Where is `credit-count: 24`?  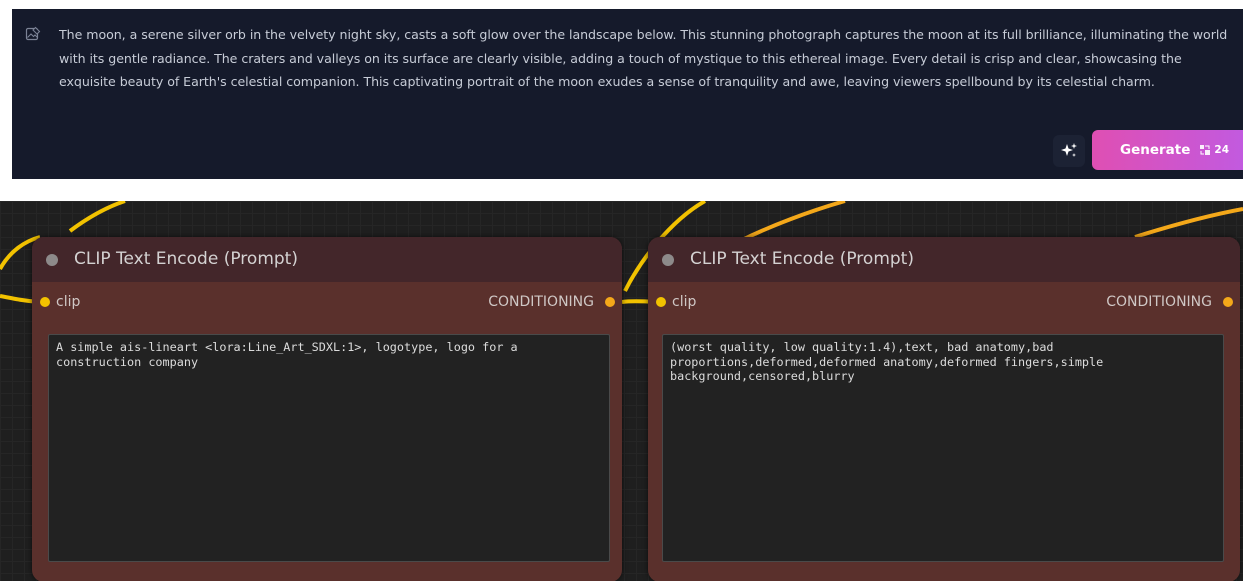 credit-count: 24 is located at coordinates (1222, 150).